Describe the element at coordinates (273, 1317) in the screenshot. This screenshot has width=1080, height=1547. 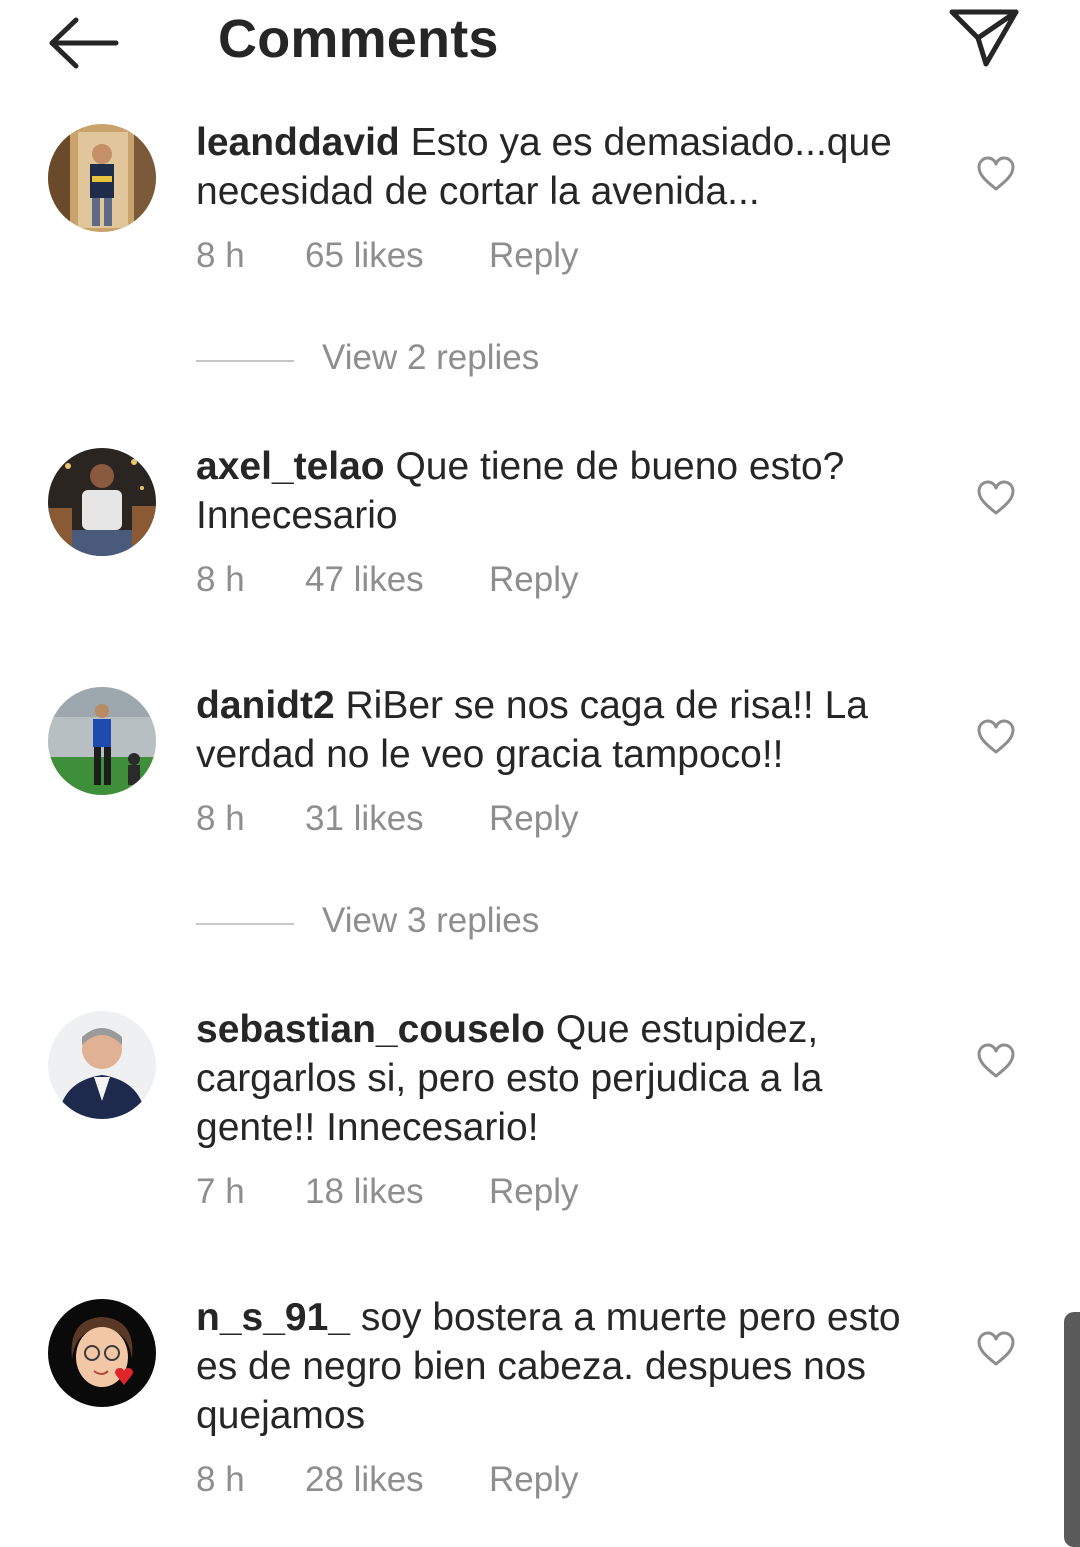
I see `comment-username: n_s_91_` at that location.